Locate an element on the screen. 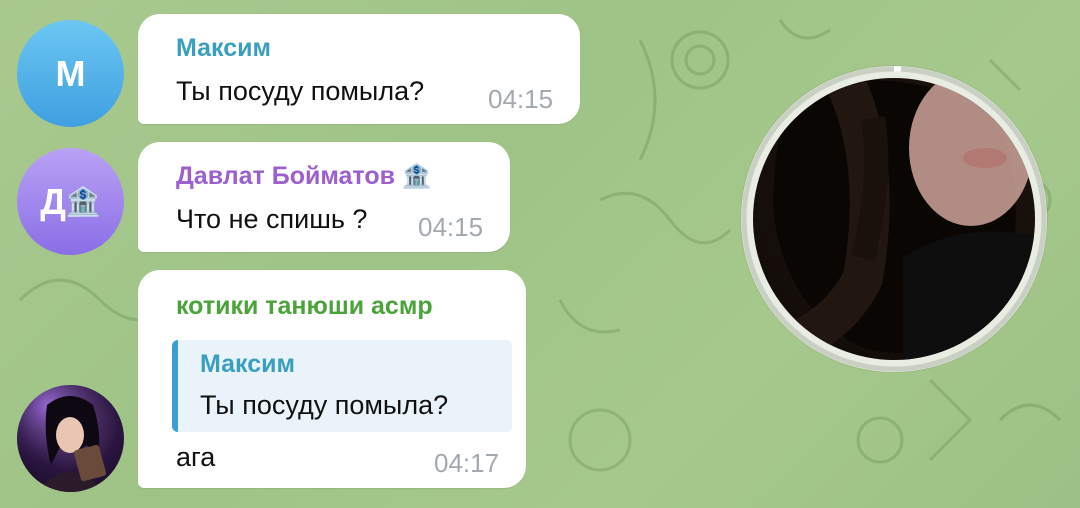 The height and width of the screenshot is (508, 1080). message-bubble: Максим Ты посуду помыла? 04:15 is located at coordinates (359, 69).